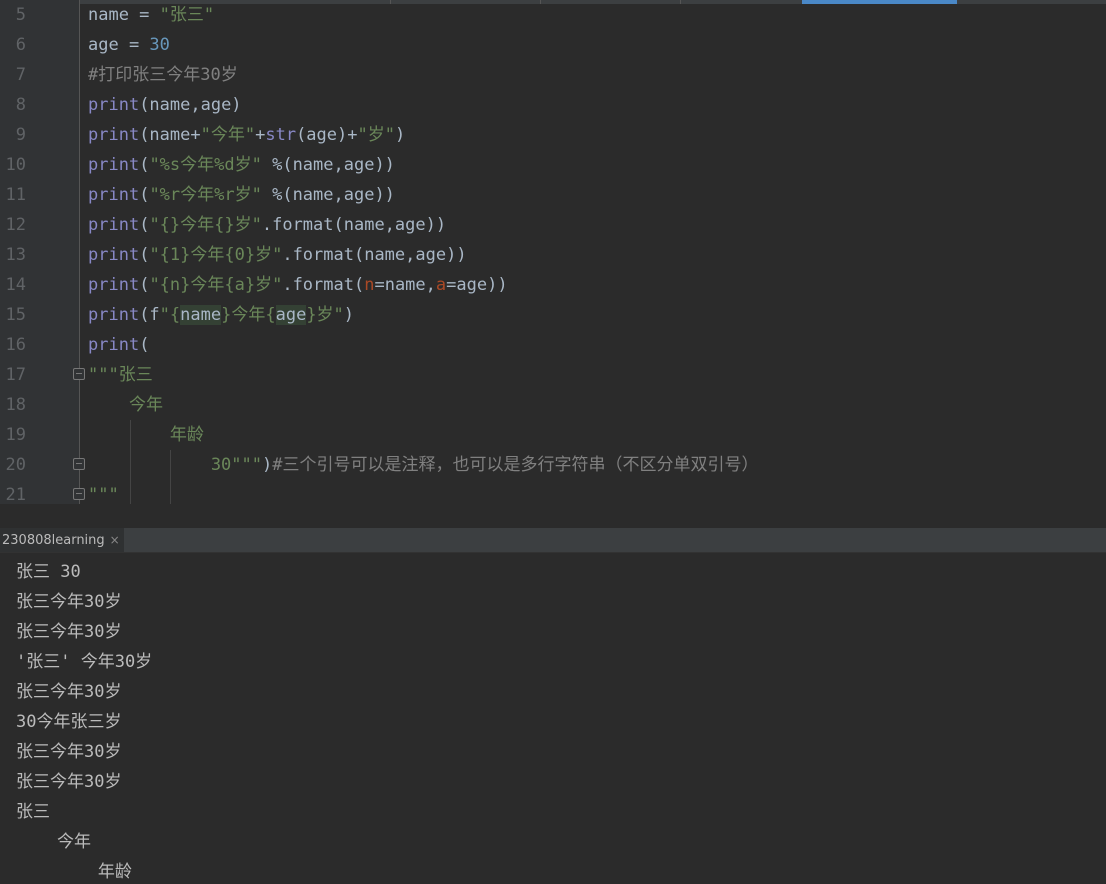  I want to click on line-number: 14, so click(15, 285).